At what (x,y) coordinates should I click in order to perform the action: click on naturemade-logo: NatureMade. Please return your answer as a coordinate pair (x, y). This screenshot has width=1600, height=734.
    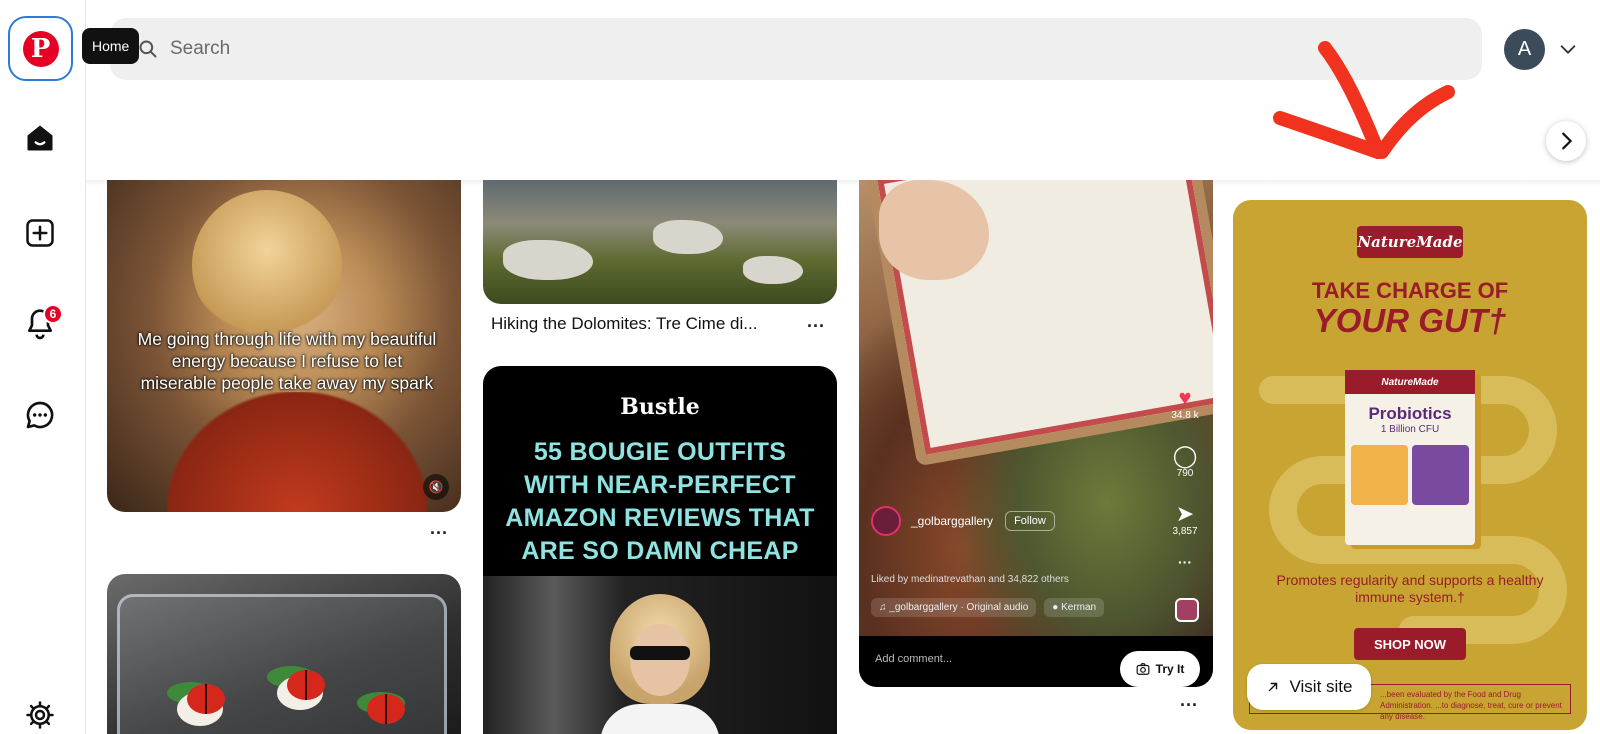
    Looking at the image, I should click on (1410, 242).